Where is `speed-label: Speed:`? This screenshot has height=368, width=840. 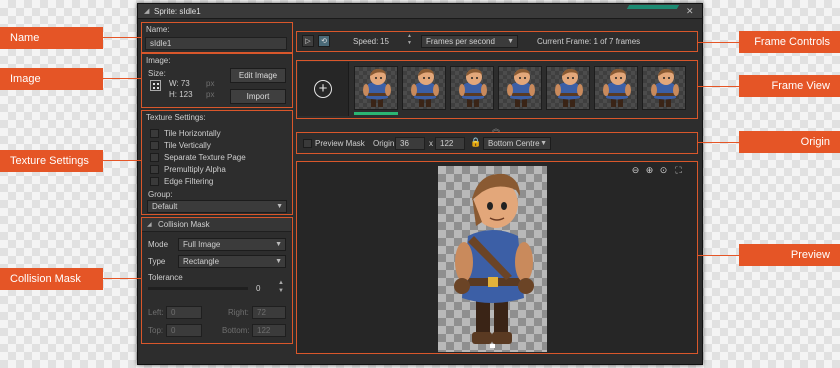
speed-label: Speed: is located at coordinates (366, 41).